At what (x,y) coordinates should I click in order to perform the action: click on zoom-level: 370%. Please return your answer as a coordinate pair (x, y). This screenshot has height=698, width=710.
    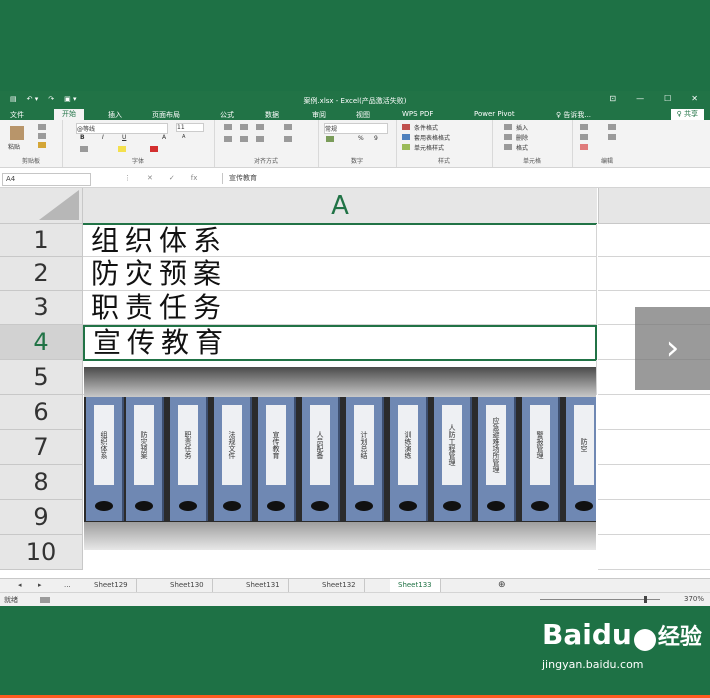
    Looking at the image, I should click on (694, 599).